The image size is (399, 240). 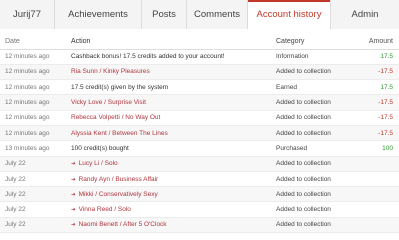 I want to click on scene-link: Mikki / Conservatively Sexy, so click(x=118, y=194).